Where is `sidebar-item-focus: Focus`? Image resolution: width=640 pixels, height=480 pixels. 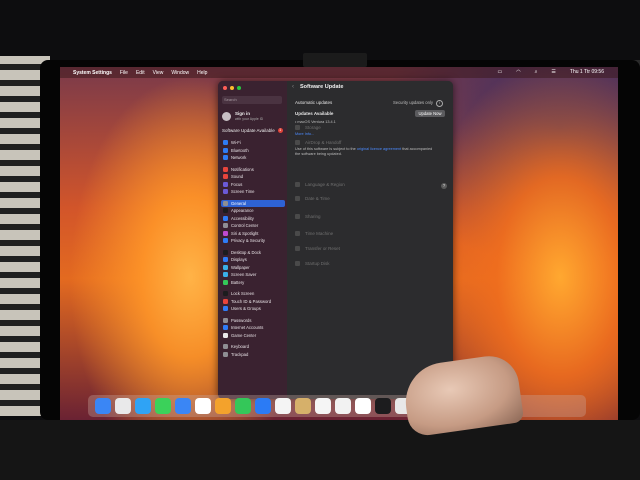
sidebar-item-focus: Focus is located at coordinates (253, 185).